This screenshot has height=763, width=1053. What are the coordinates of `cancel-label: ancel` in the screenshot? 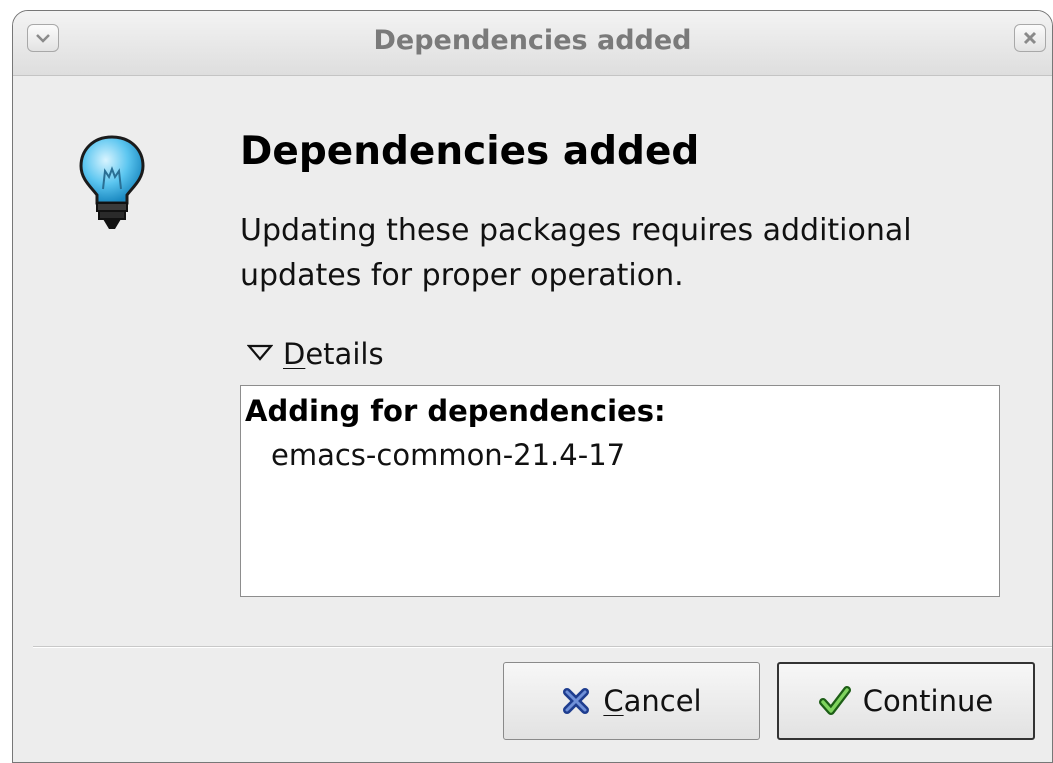 It's located at (662, 701).